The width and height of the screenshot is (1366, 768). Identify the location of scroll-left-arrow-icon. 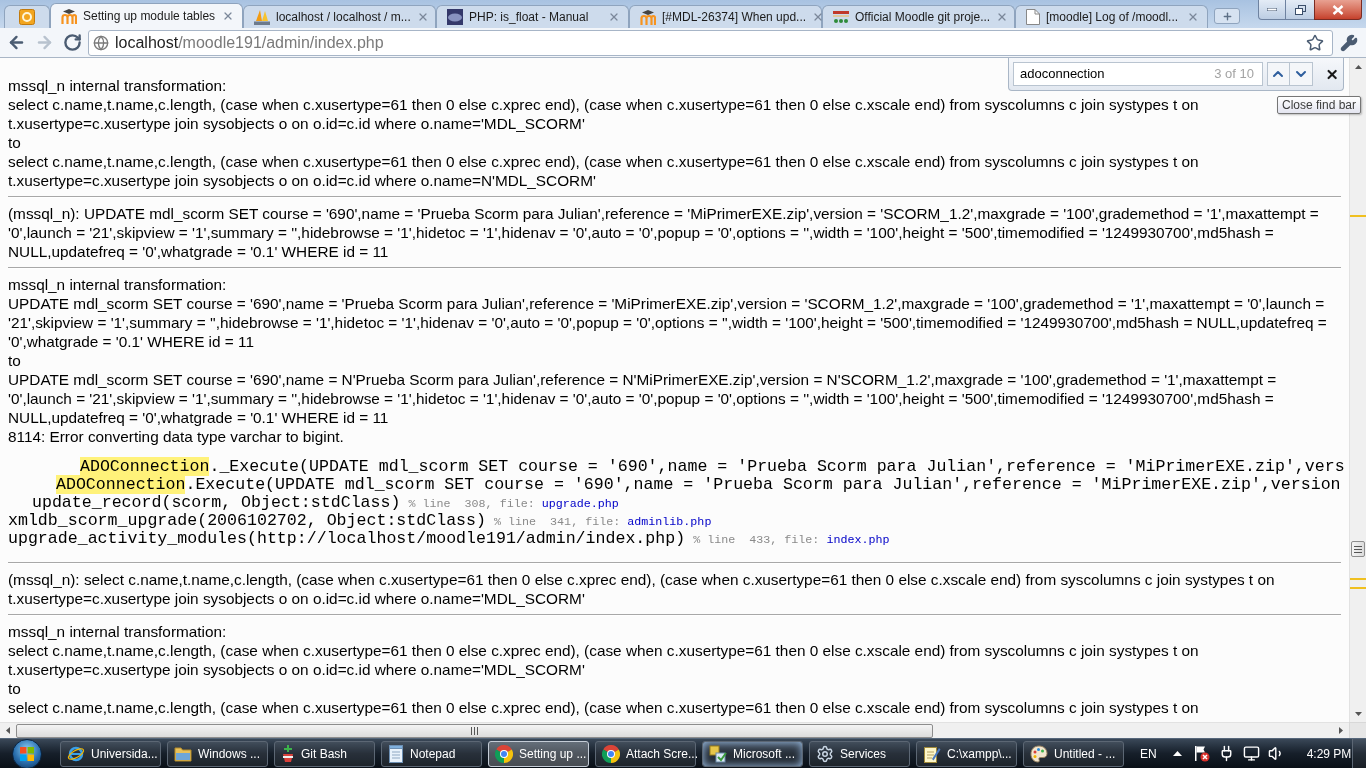
(8, 730).